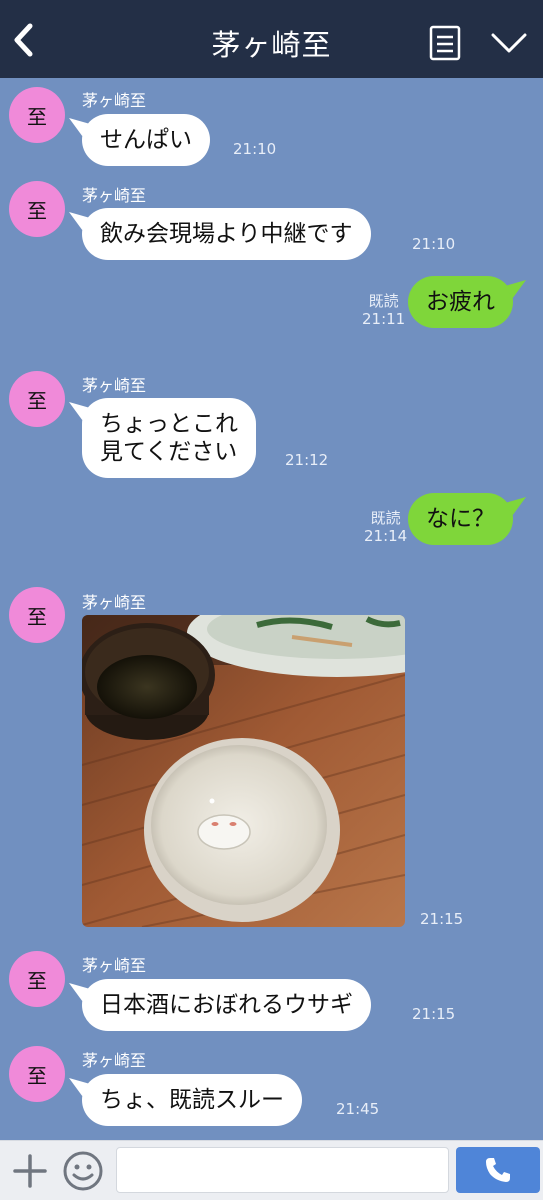  I want to click on input-bar, so click(271, 1170).